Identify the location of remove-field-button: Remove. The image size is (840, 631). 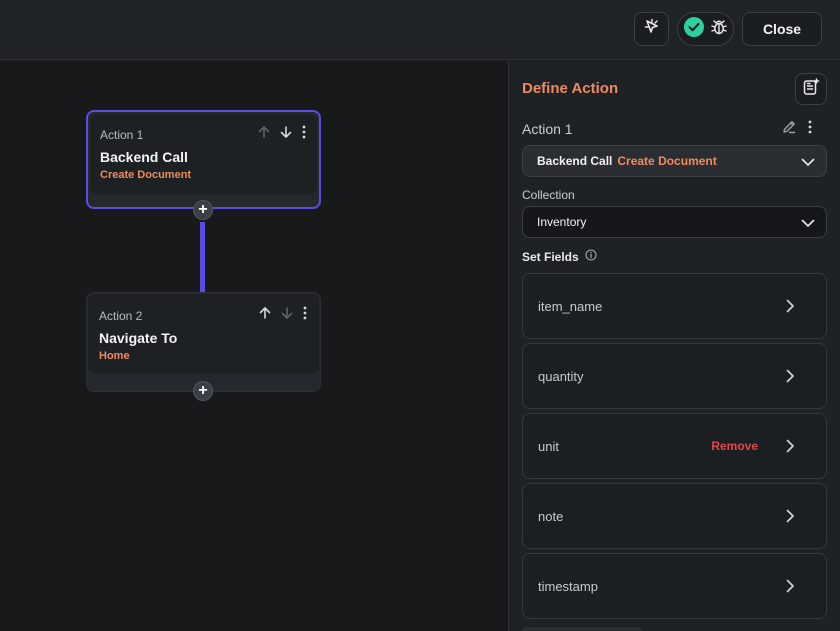
(734, 446).